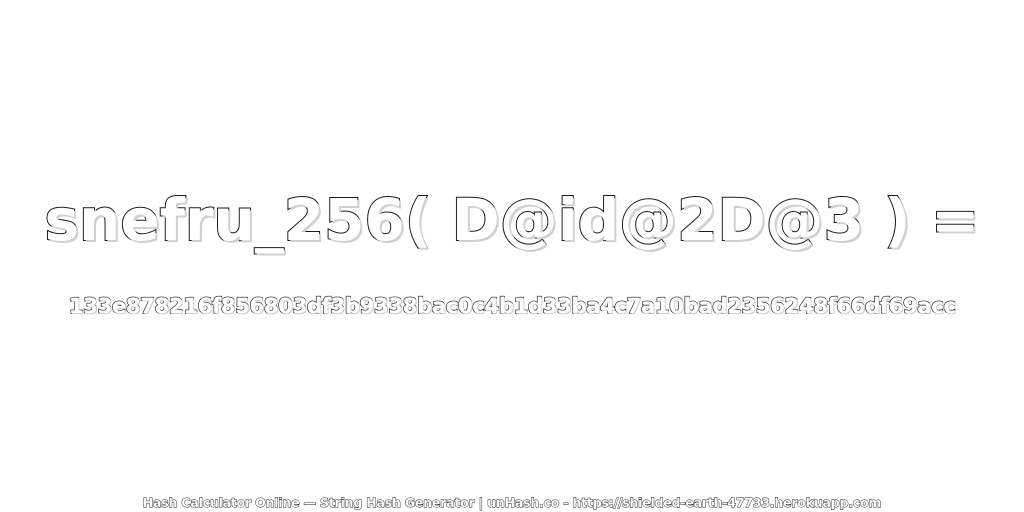 This screenshot has width=1024, height=512. I want to click on hash-expression: snefru_256( D@id@2D@3 ) =, so click(512, 220).